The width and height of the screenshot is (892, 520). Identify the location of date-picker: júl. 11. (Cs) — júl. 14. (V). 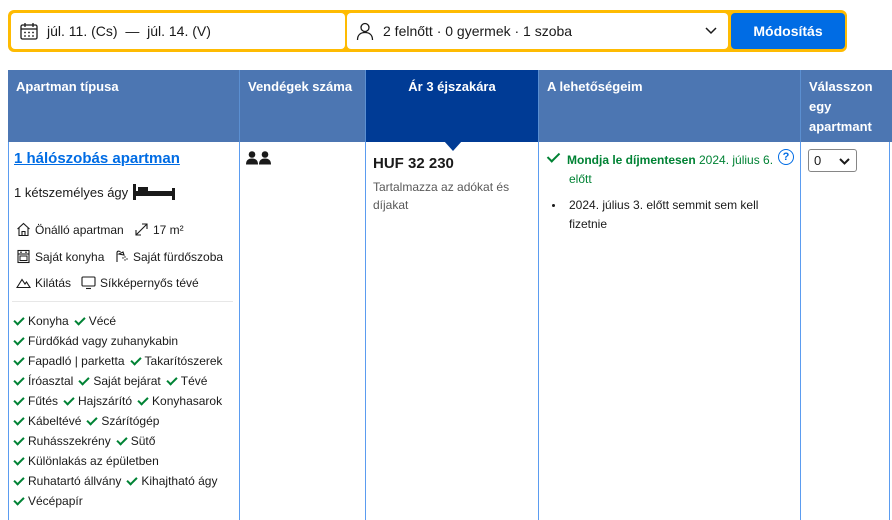
(178, 31).